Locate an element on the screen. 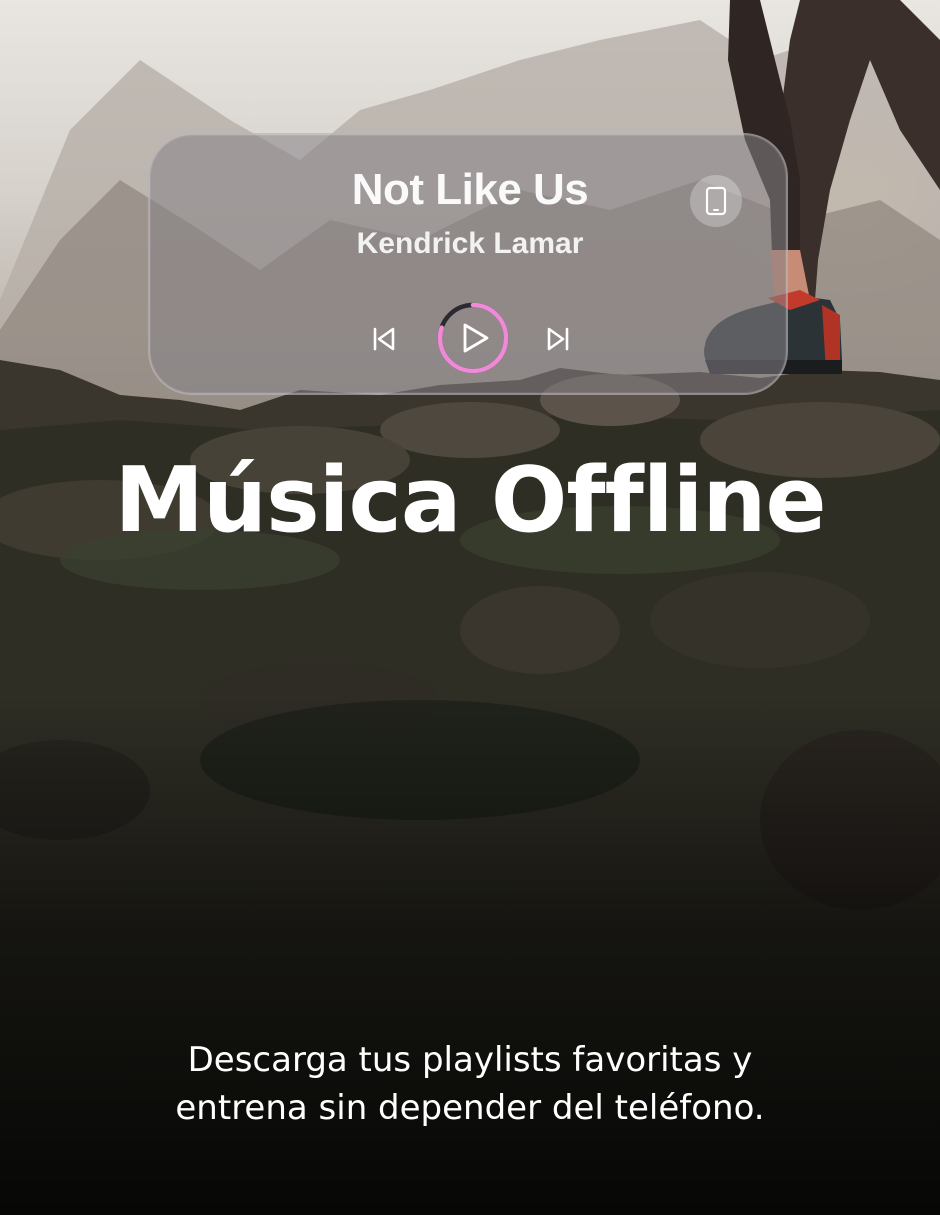 This screenshot has width=940, height=1215. play-icon is located at coordinates (476, 338).